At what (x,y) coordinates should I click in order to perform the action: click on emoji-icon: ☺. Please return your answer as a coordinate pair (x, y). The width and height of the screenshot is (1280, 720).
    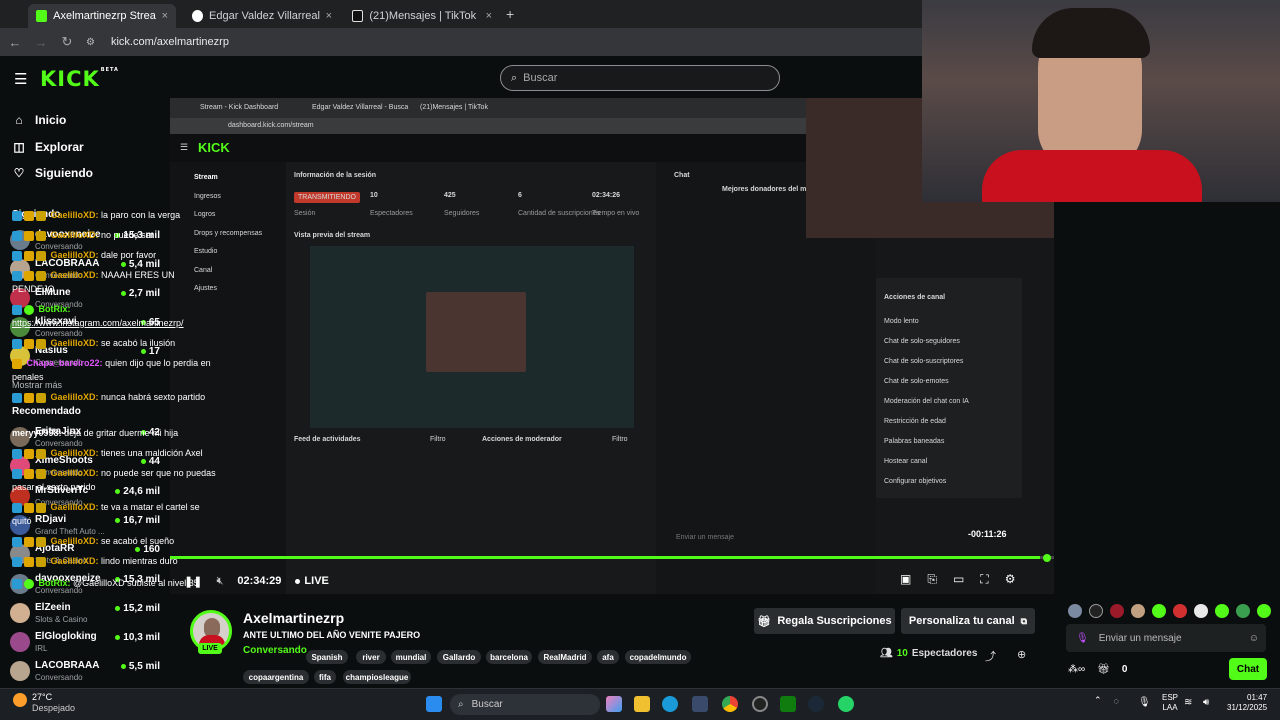
    Looking at the image, I should click on (1254, 638).